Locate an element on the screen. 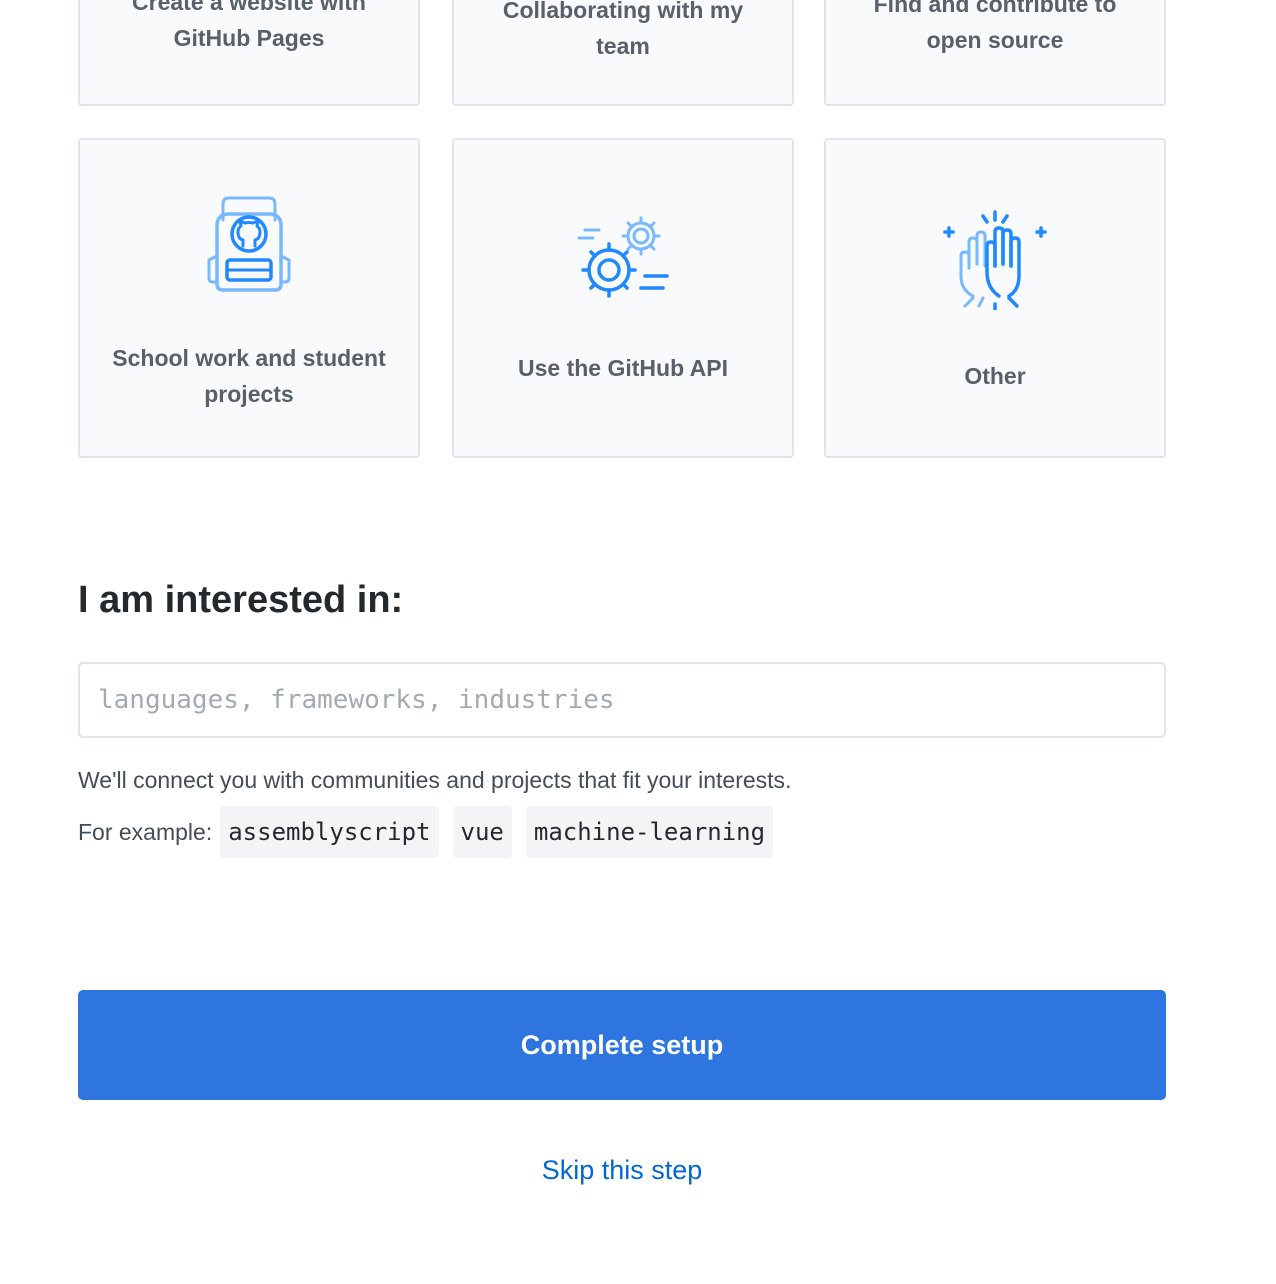 This screenshot has height=1284, width=1276. backpack-icon is located at coordinates (249, 244).